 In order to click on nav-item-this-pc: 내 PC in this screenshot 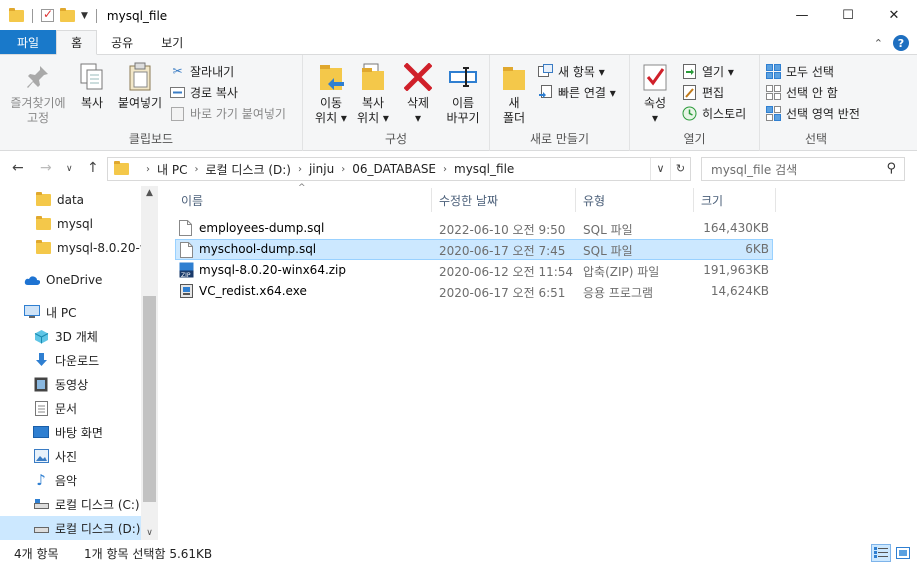, I will do `click(70, 312)`.